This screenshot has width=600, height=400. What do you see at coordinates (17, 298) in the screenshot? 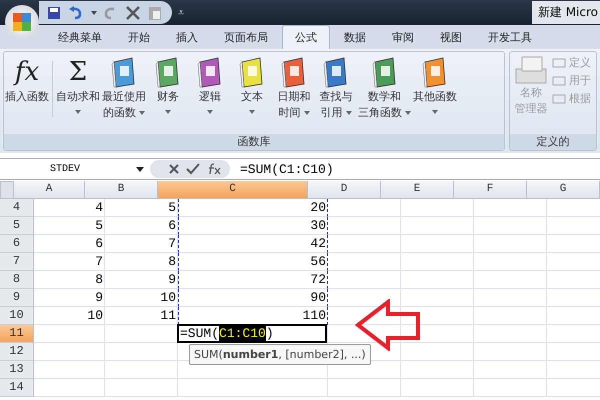
I see `row-header: 9` at bounding box center [17, 298].